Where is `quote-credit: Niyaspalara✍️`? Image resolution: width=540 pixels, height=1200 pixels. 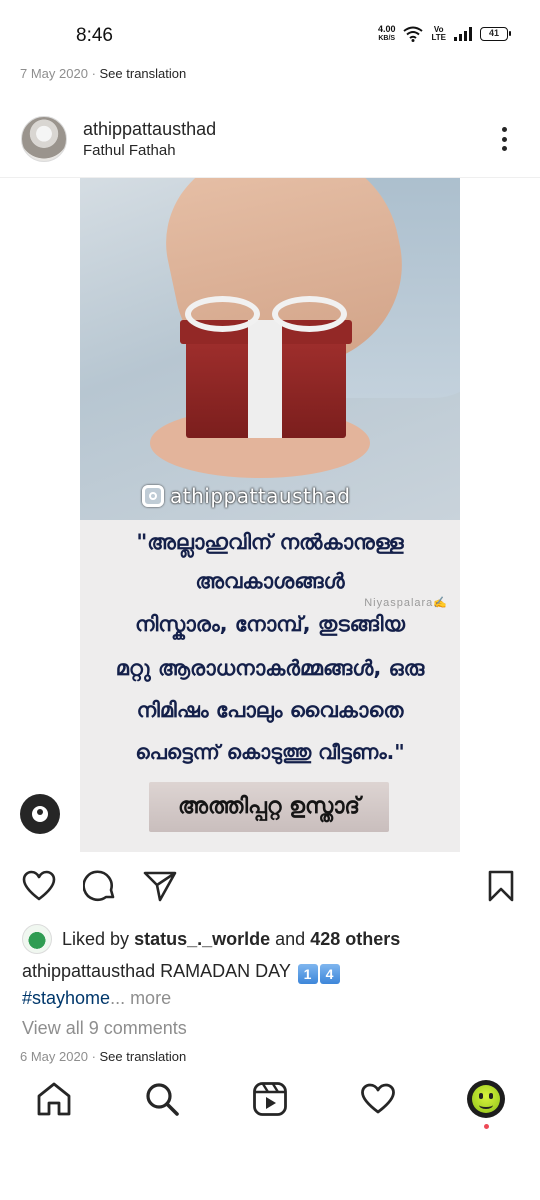
quote-credit: Niyaspalara✍️ is located at coordinates (406, 603).